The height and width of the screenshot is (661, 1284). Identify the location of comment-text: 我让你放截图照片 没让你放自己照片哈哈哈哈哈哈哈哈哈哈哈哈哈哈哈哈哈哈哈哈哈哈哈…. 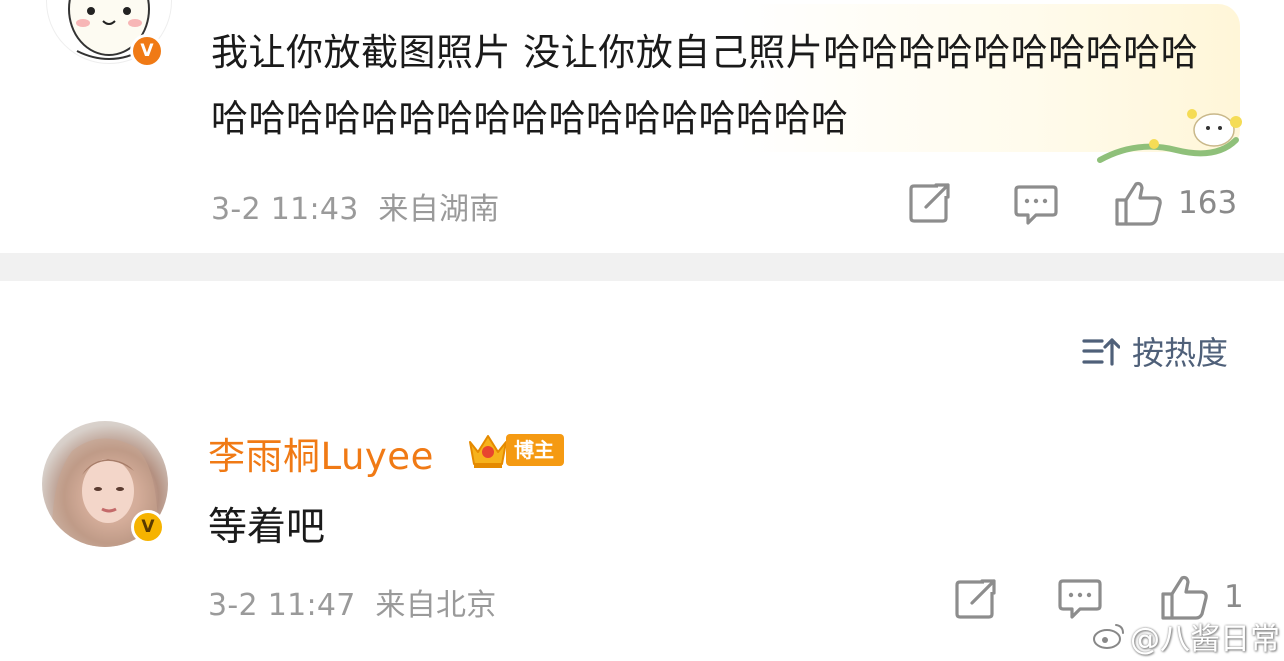
(705, 85).